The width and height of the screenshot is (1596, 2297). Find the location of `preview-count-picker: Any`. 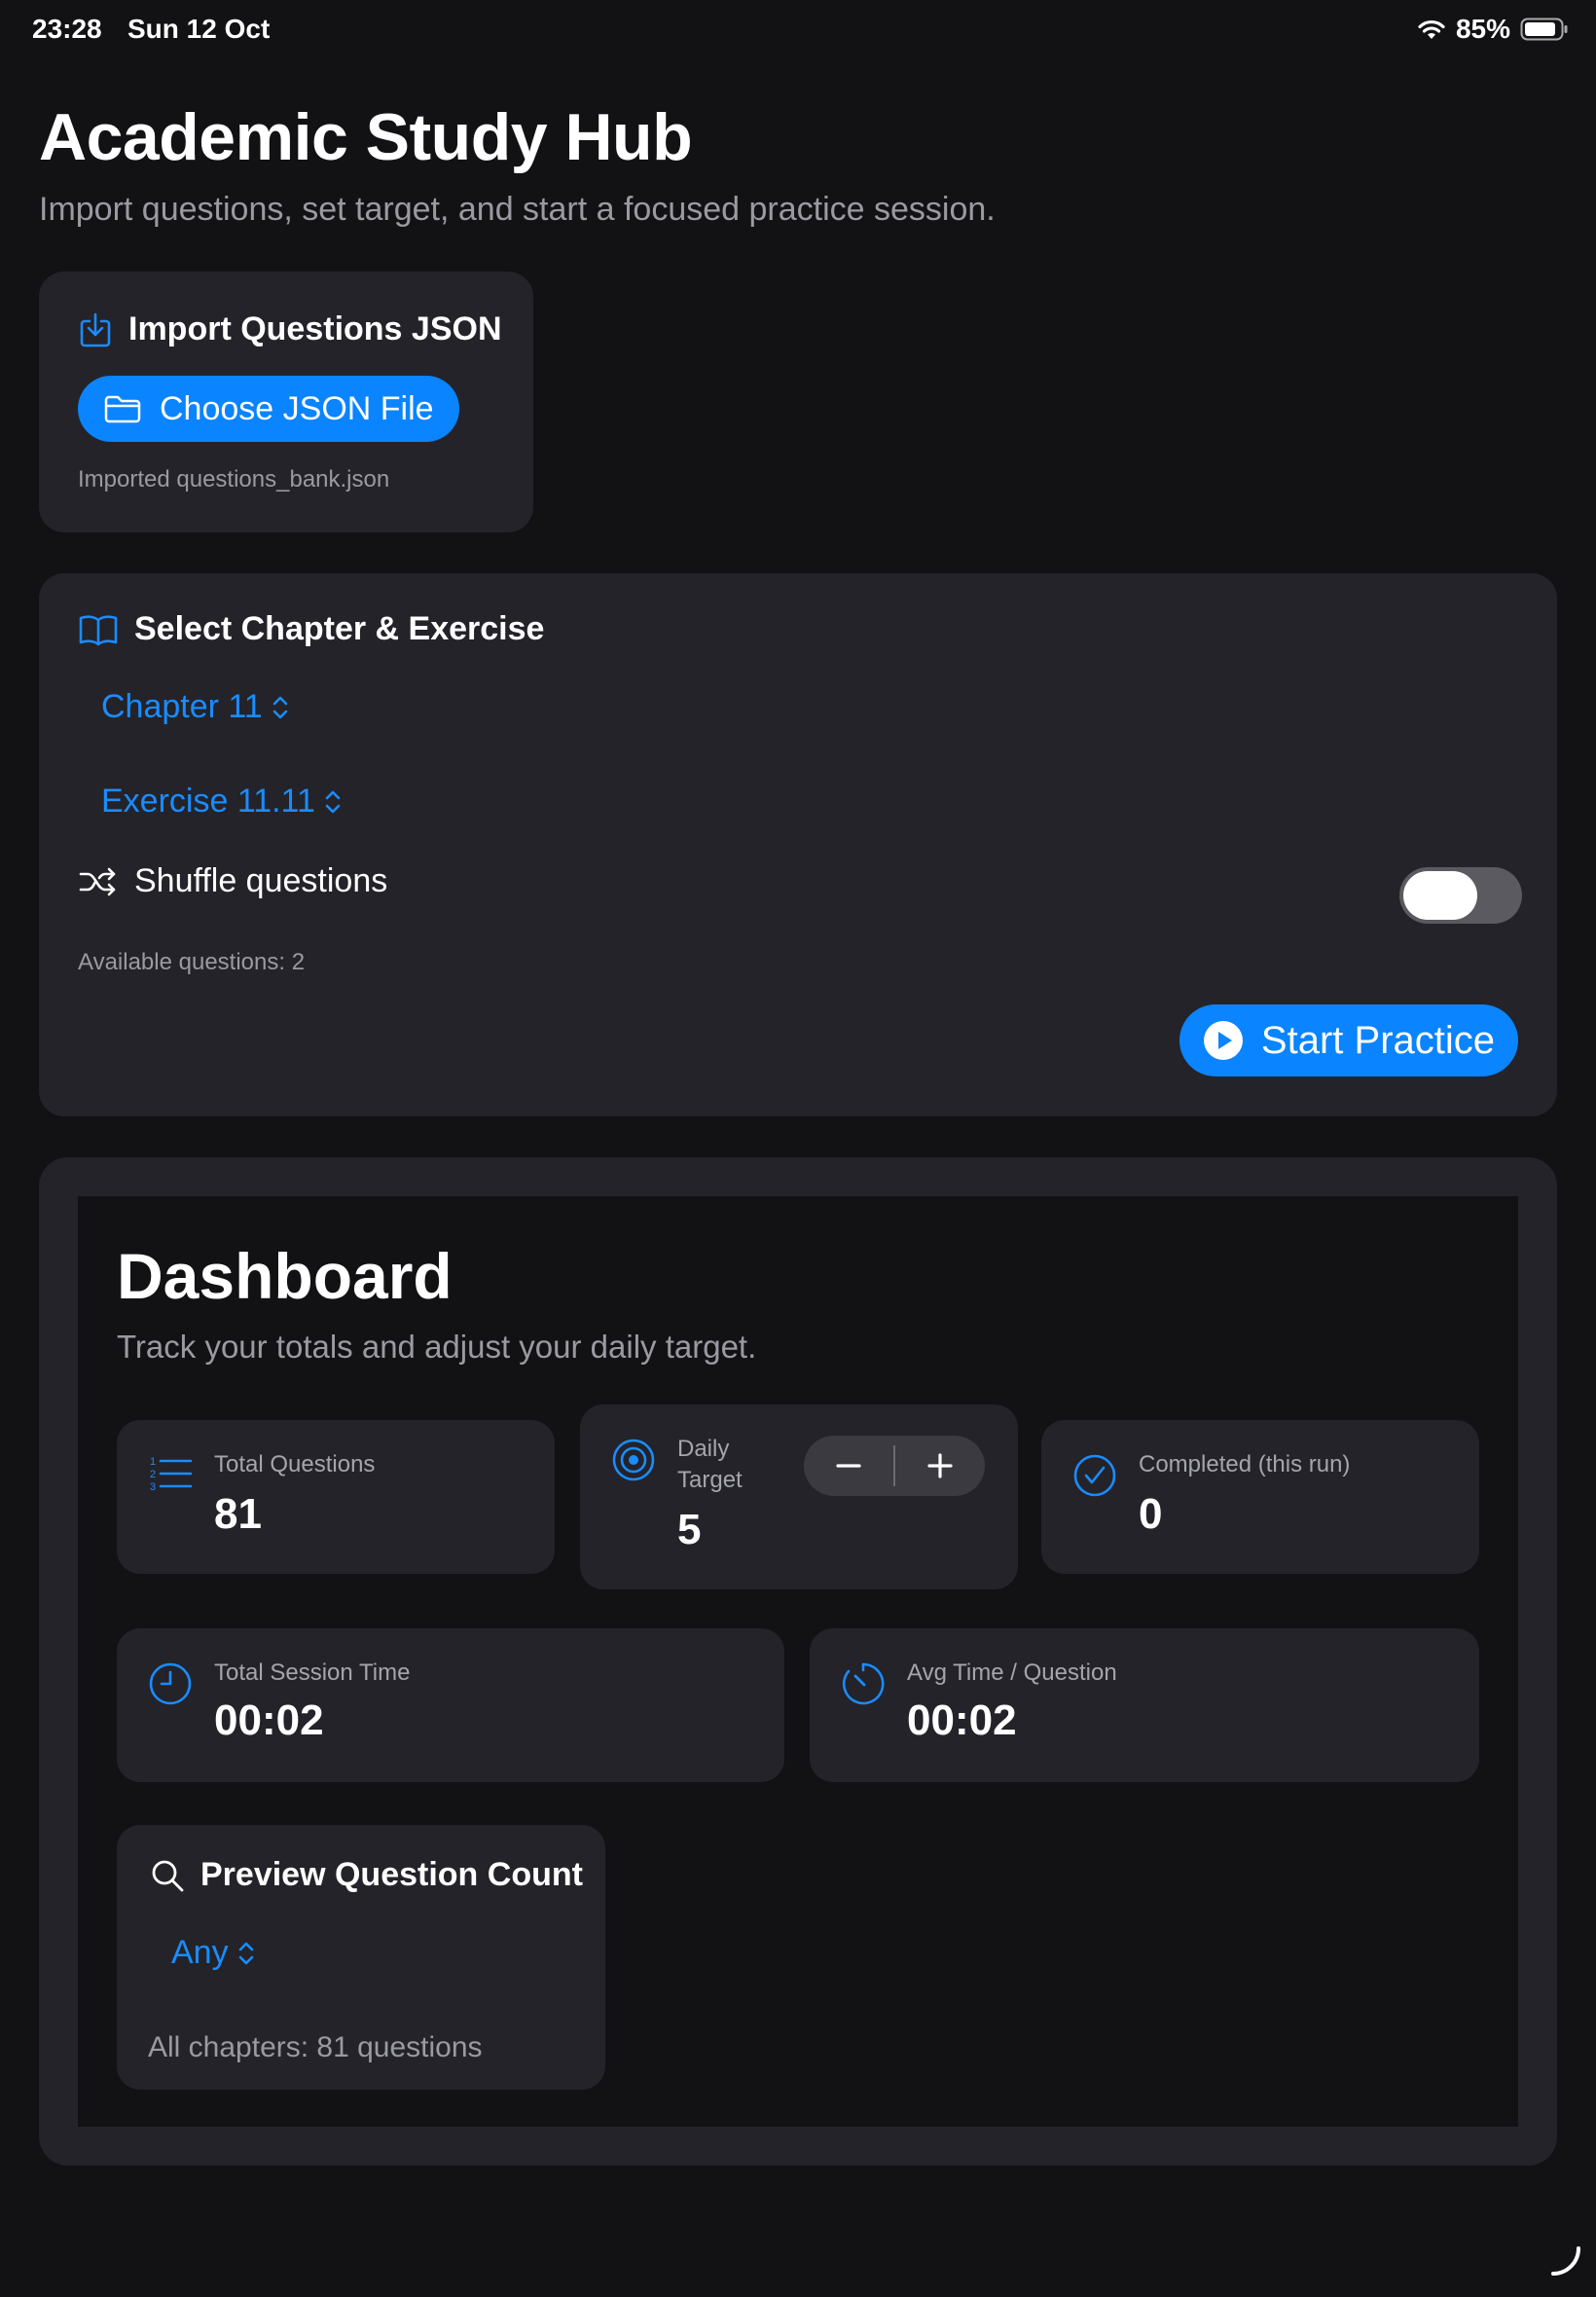

preview-count-picker: Any is located at coordinates (213, 1953).